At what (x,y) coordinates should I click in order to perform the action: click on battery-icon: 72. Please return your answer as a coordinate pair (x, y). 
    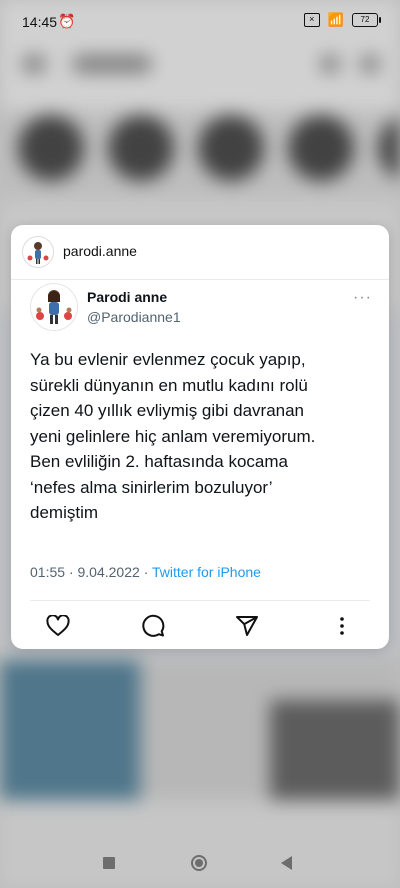
    Looking at the image, I should click on (366, 20).